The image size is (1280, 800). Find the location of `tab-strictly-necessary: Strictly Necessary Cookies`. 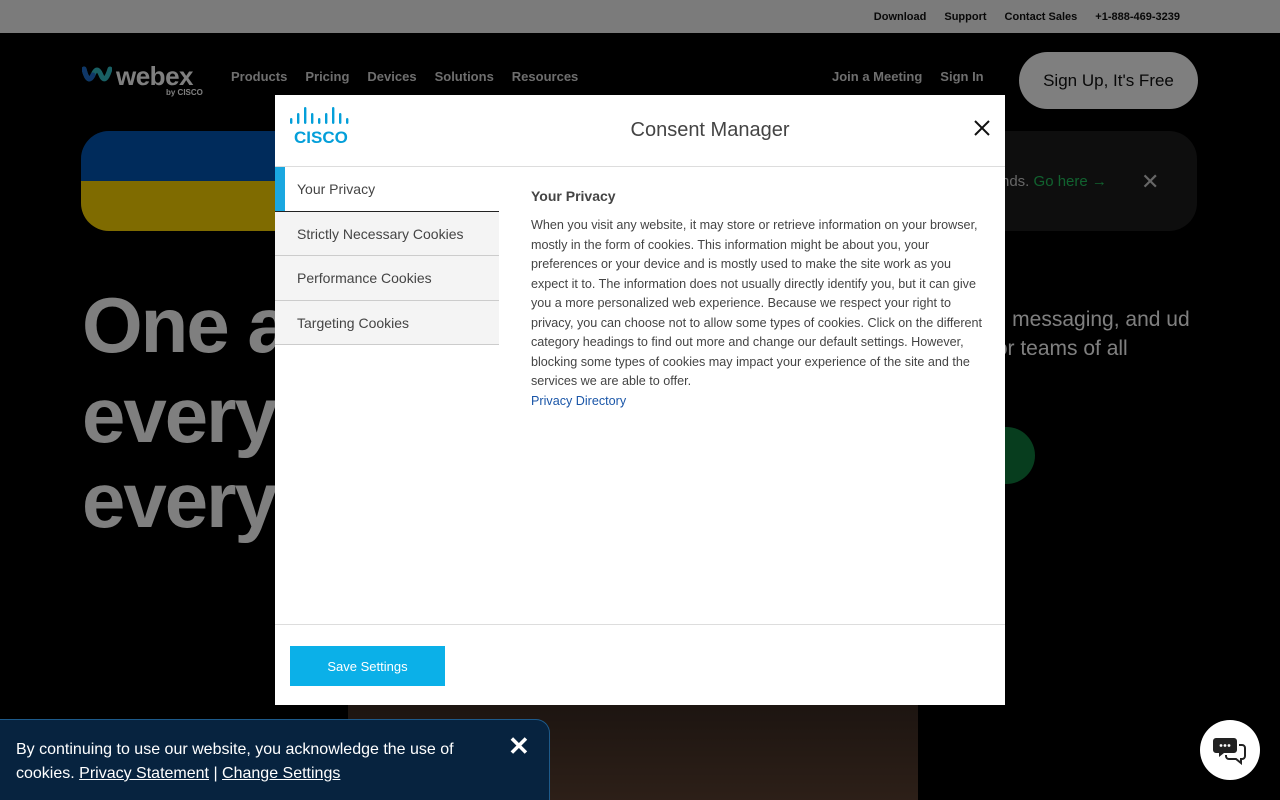

tab-strictly-necessary: Strictly Necessary Cookies is located at coordinates (387, 233).